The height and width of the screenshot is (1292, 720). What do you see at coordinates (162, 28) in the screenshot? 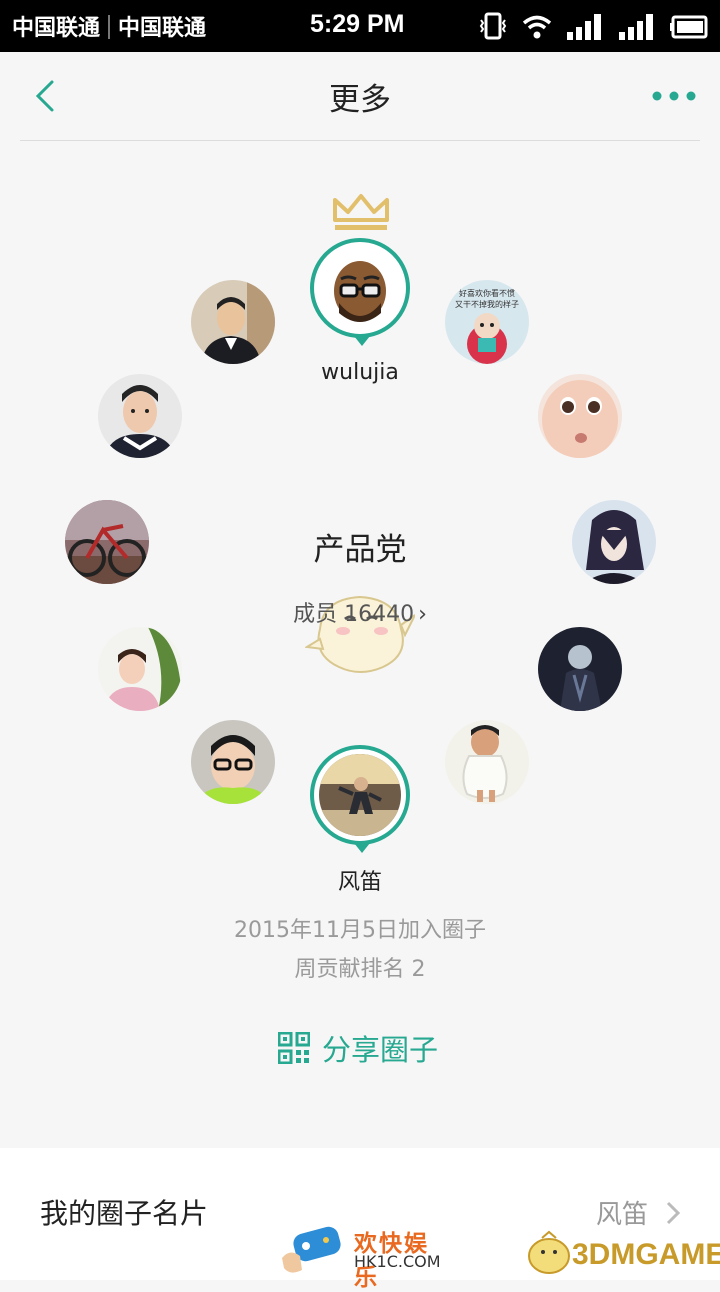
I see `carrier-2: 中国联通` at bounding box center [162, 28].